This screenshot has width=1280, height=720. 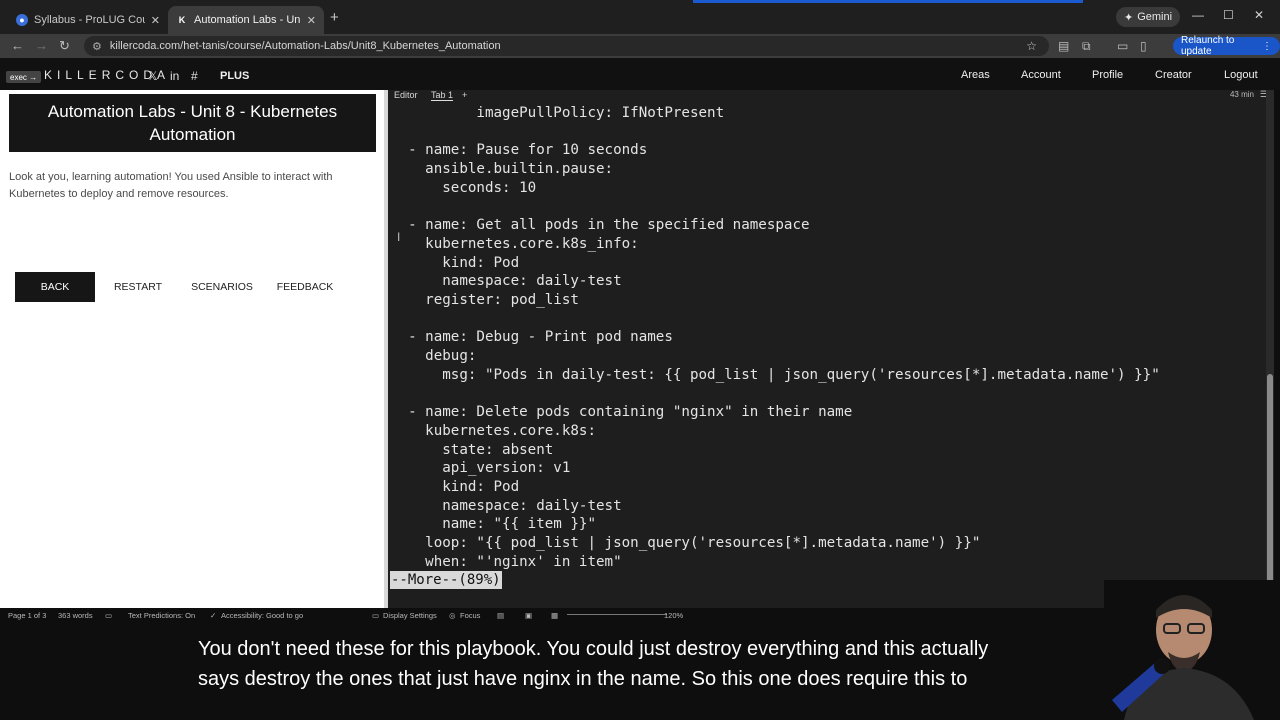 What do you see at coordinates (41, 45) in the screenshot?
I see `forward-arrow-icon: →` at bounding box center [41, 45].